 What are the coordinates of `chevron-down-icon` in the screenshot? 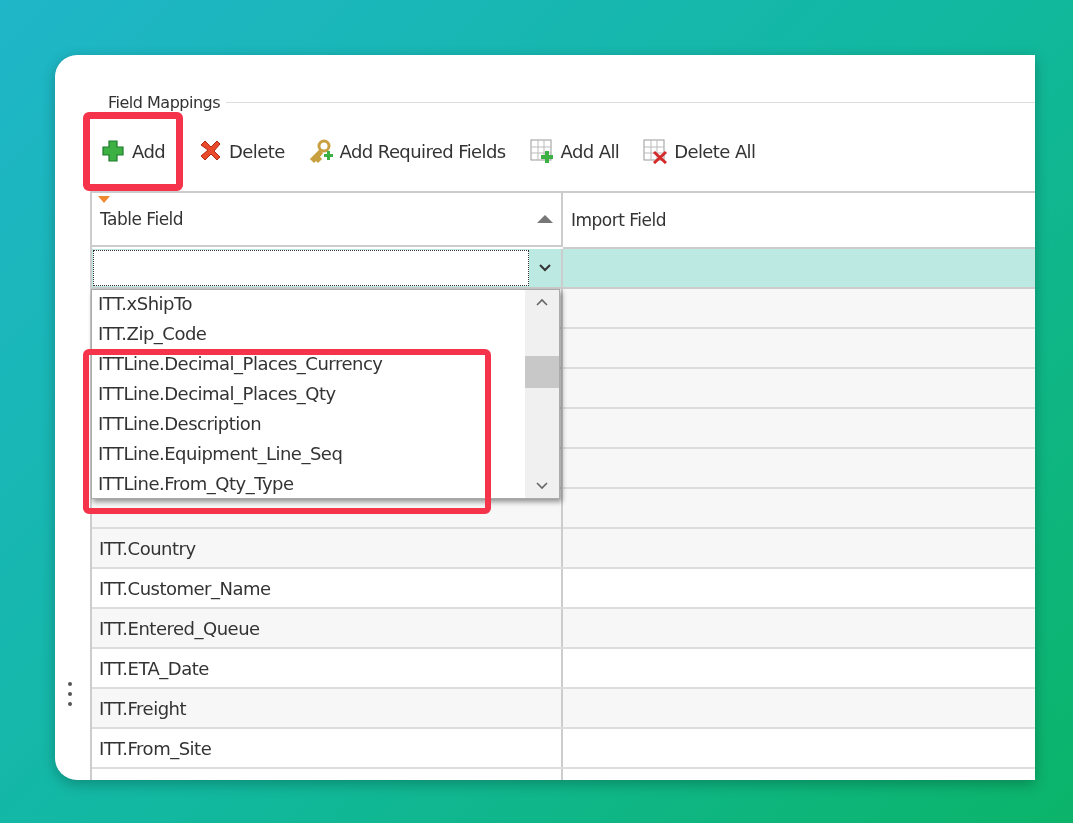 It's located at (545, 268).